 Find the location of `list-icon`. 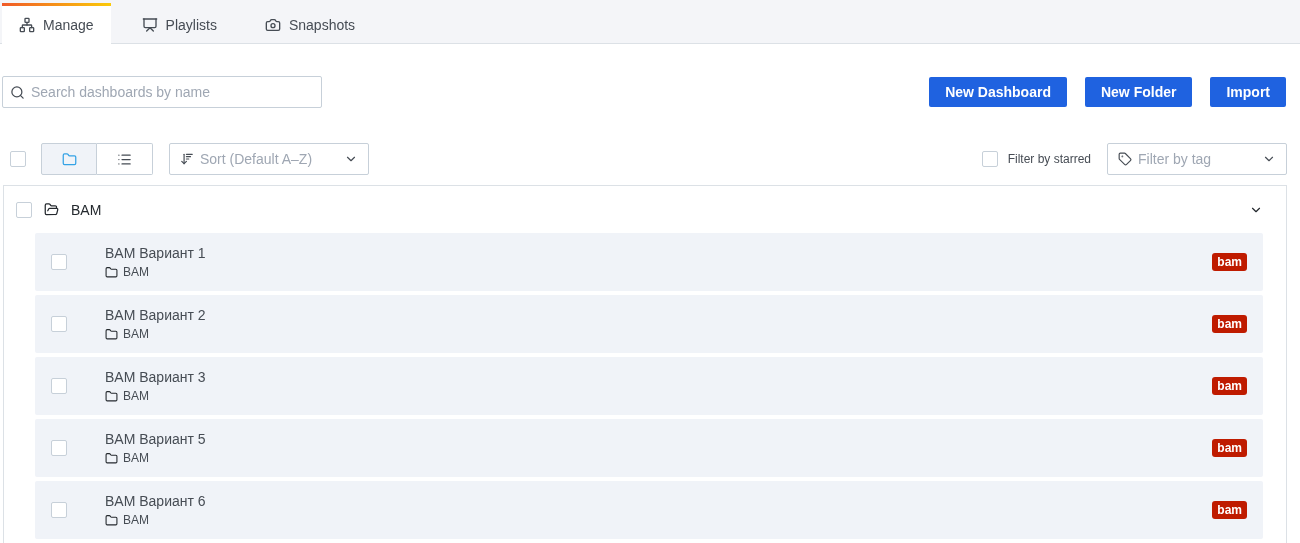

list-icon is located at coordinates (124, 159).